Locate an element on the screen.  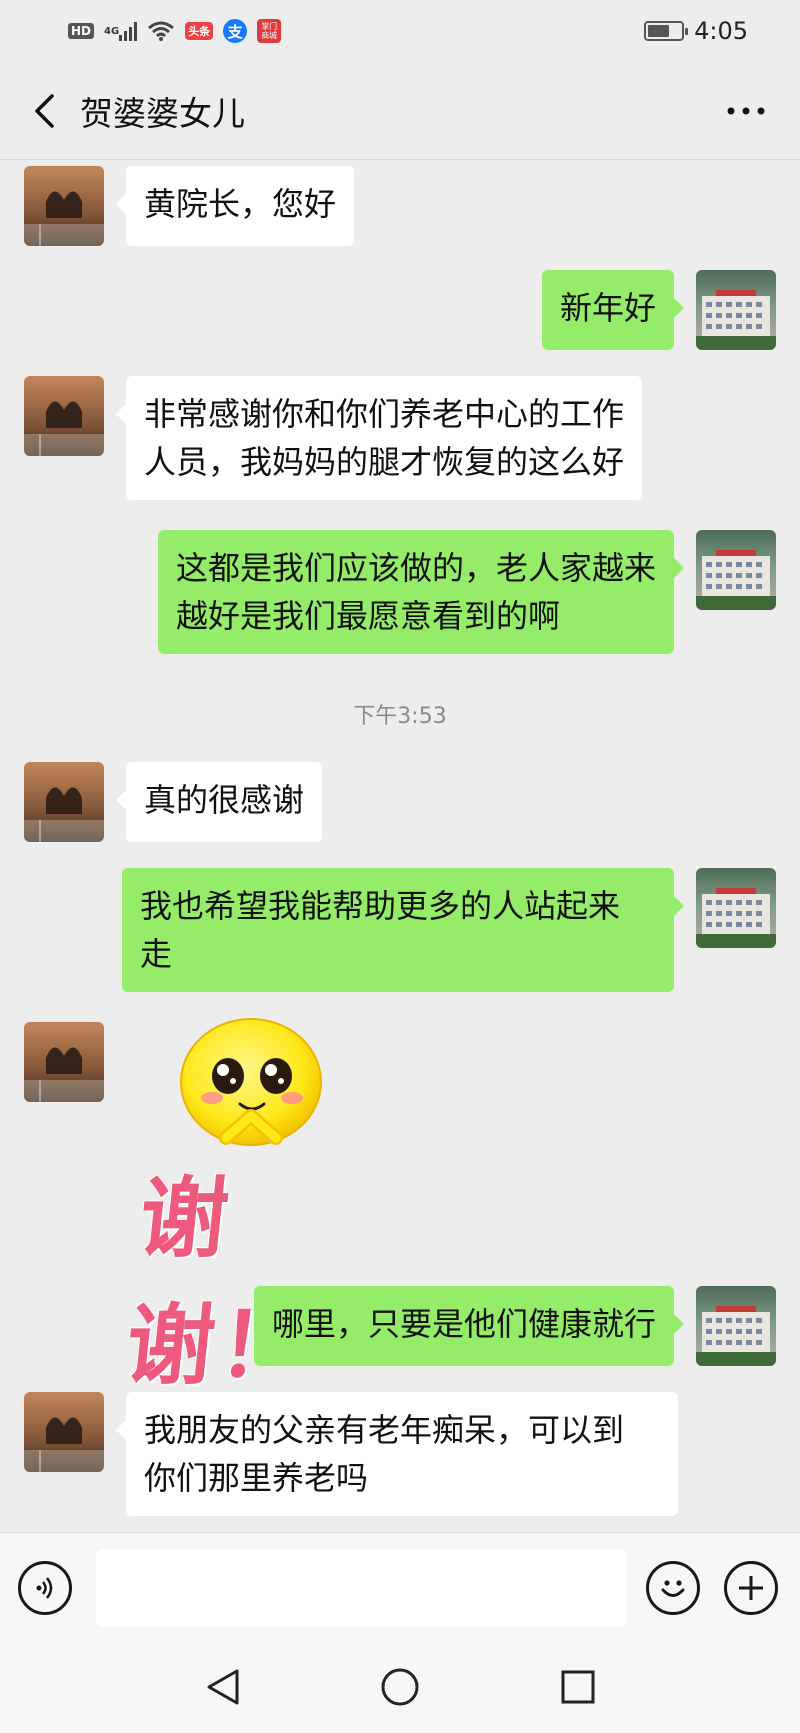
message-outgoing: 我也希望我能帮助更多的人站起来 走 is located at coordinates (449, 930).